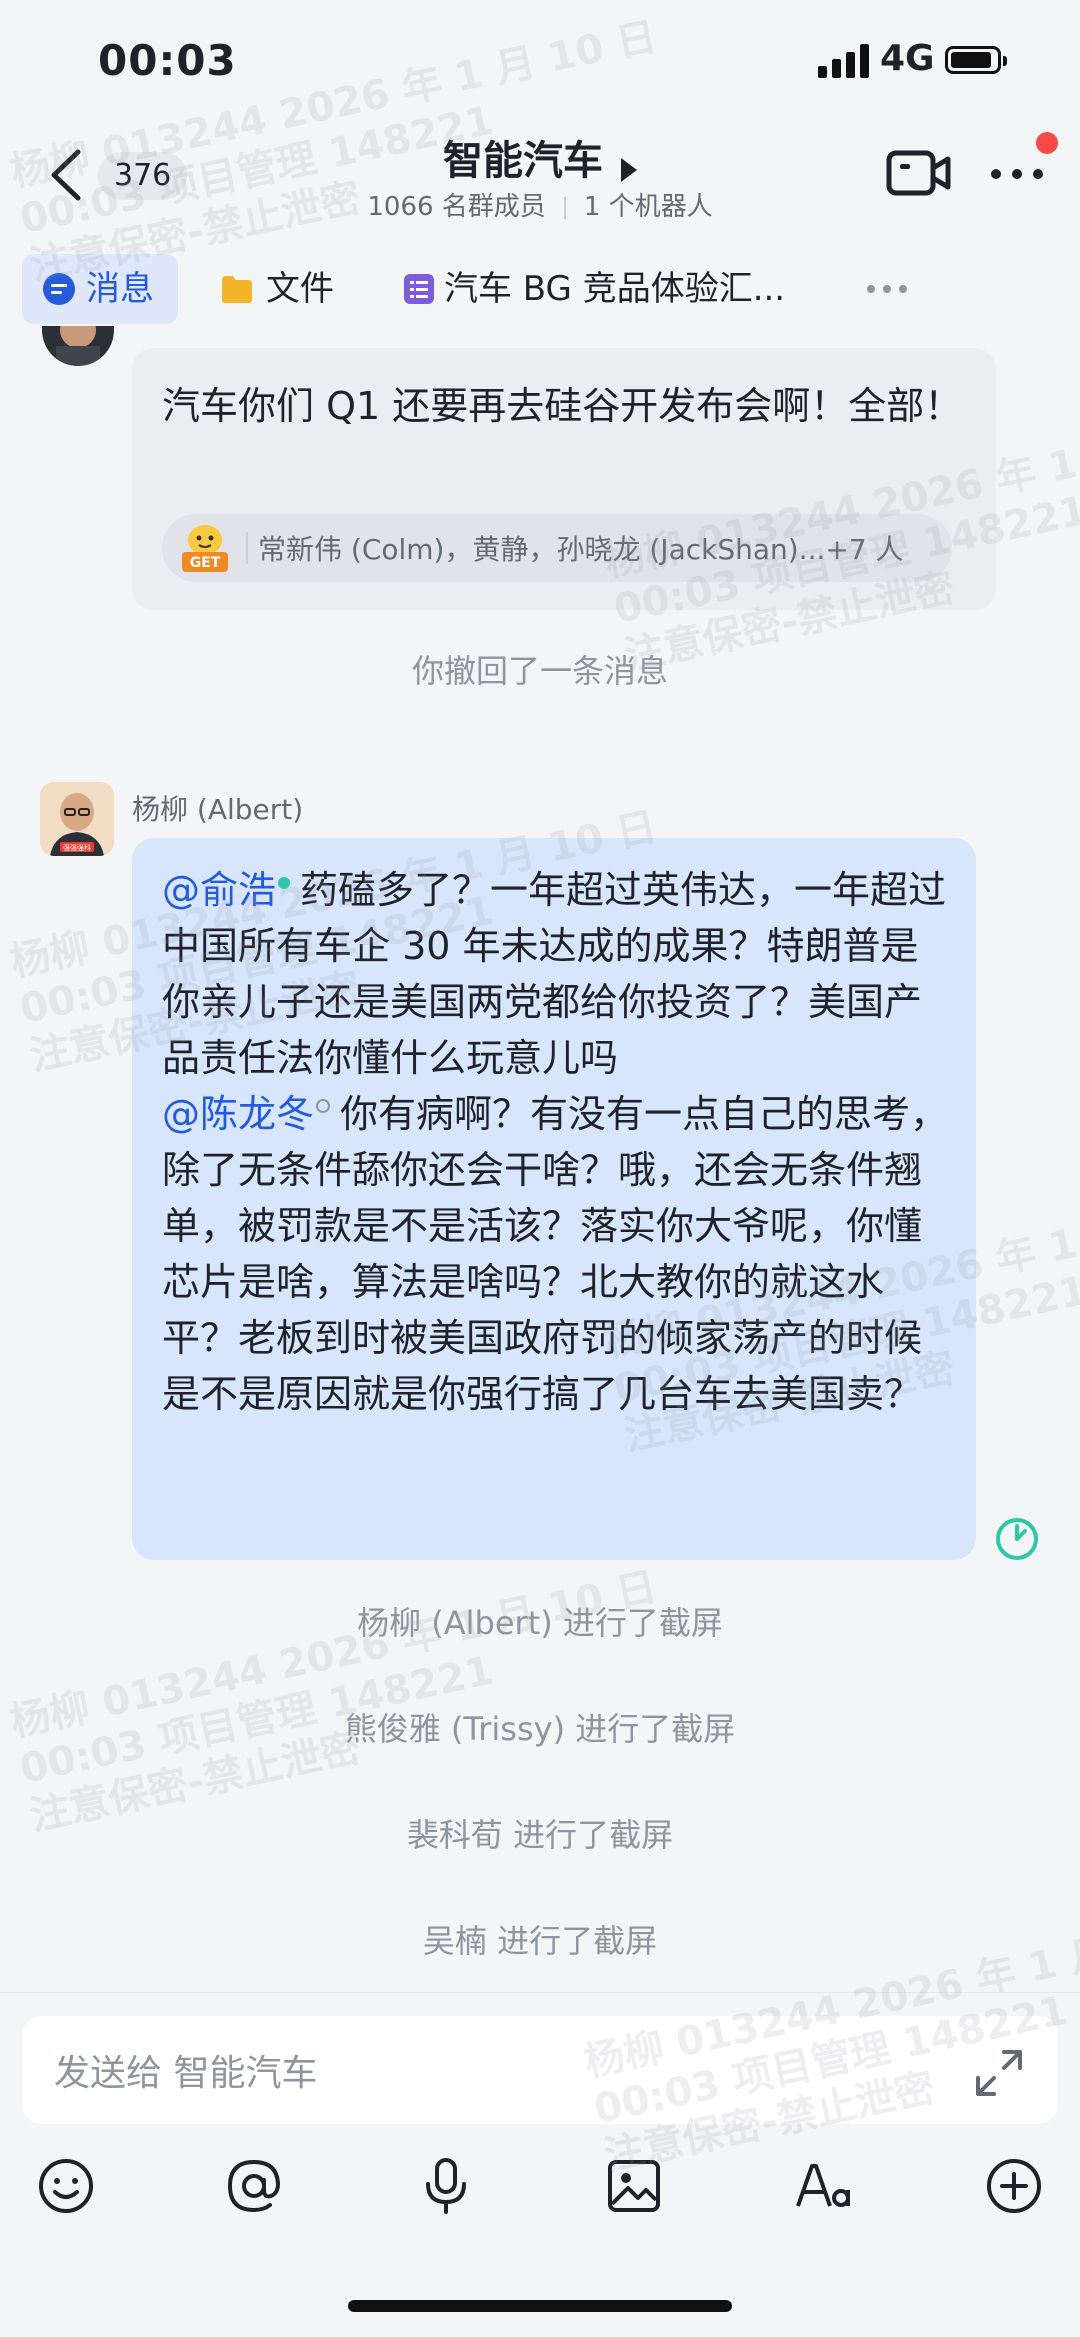  What do you see at coordinates (648, 207) in the screenshot?
I see `bot-count: 1 个机器人` at bounding box center [648, 207].